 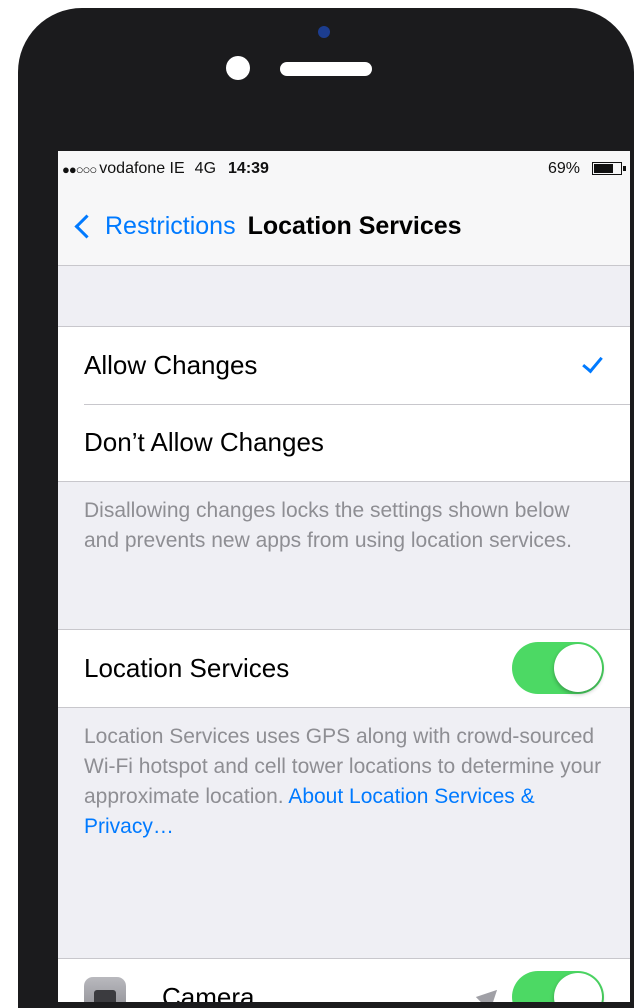 I want to click on location-arrow-icon, so click(x=490, y=992).